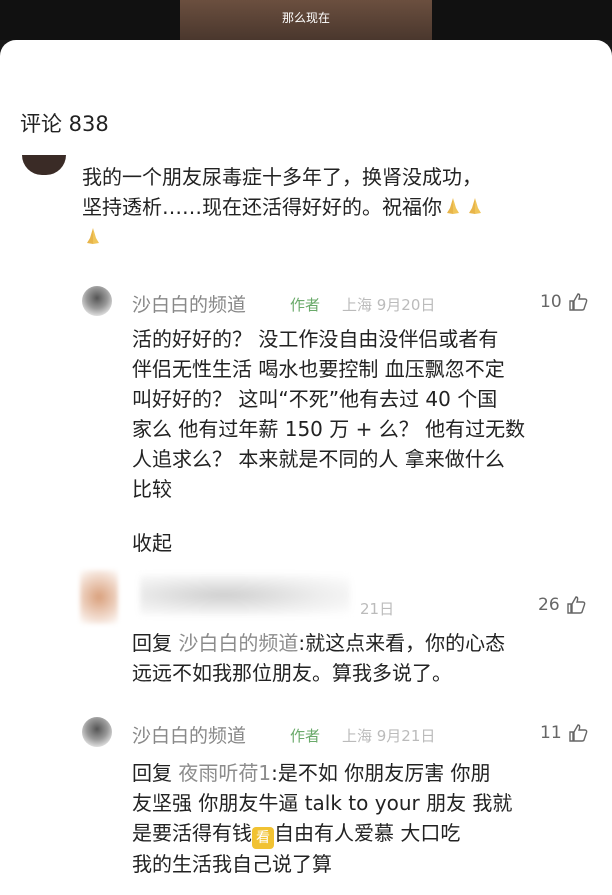 This screenshot has width=612, height=895. I want to click on mention-link: 夜雨听荷1, so click(224, 773).